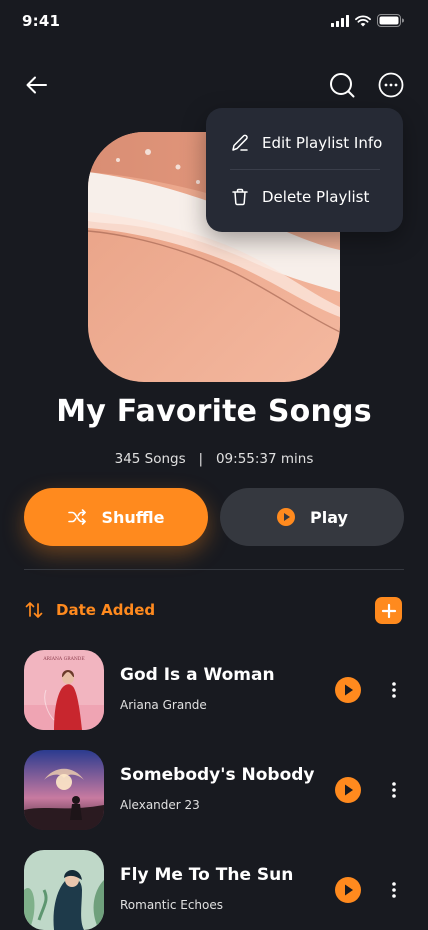 Image resolution: width=428 pixels, height=930 pixels. I want to click on playlist-meta: 345 Songs | 09:55:37 mins, so click(214, 459).